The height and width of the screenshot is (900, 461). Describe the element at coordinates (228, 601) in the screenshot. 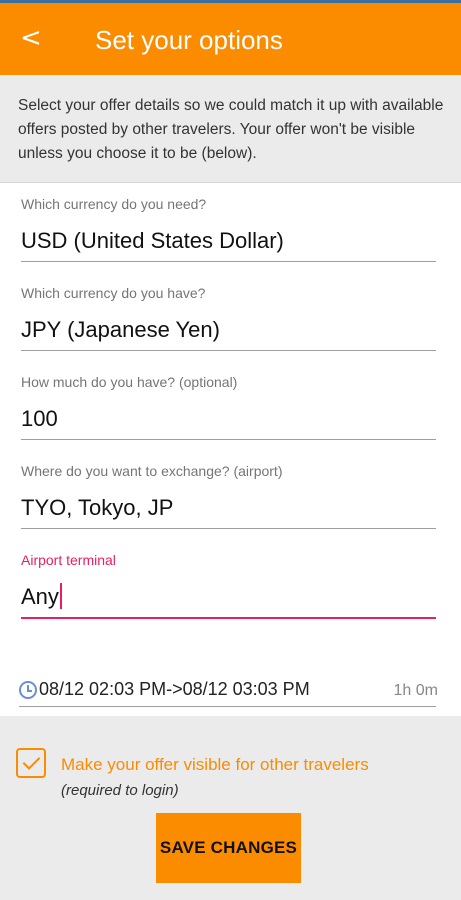

I see `terminal-input: Any` at that location.